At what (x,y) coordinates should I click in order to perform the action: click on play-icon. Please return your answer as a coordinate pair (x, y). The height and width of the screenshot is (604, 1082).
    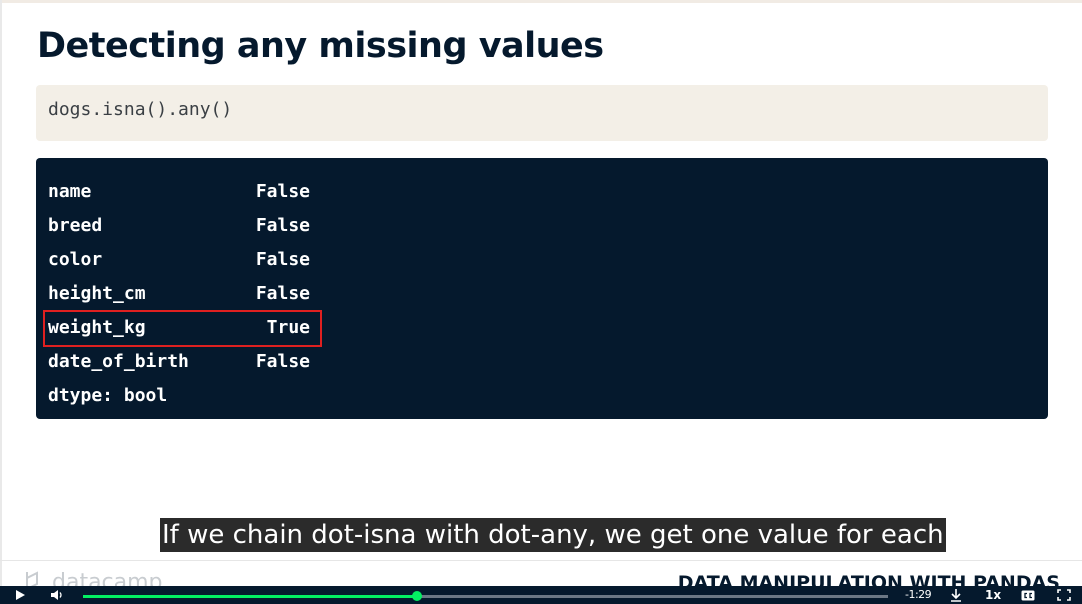
    Looking at the image, I should click on (20, 595).